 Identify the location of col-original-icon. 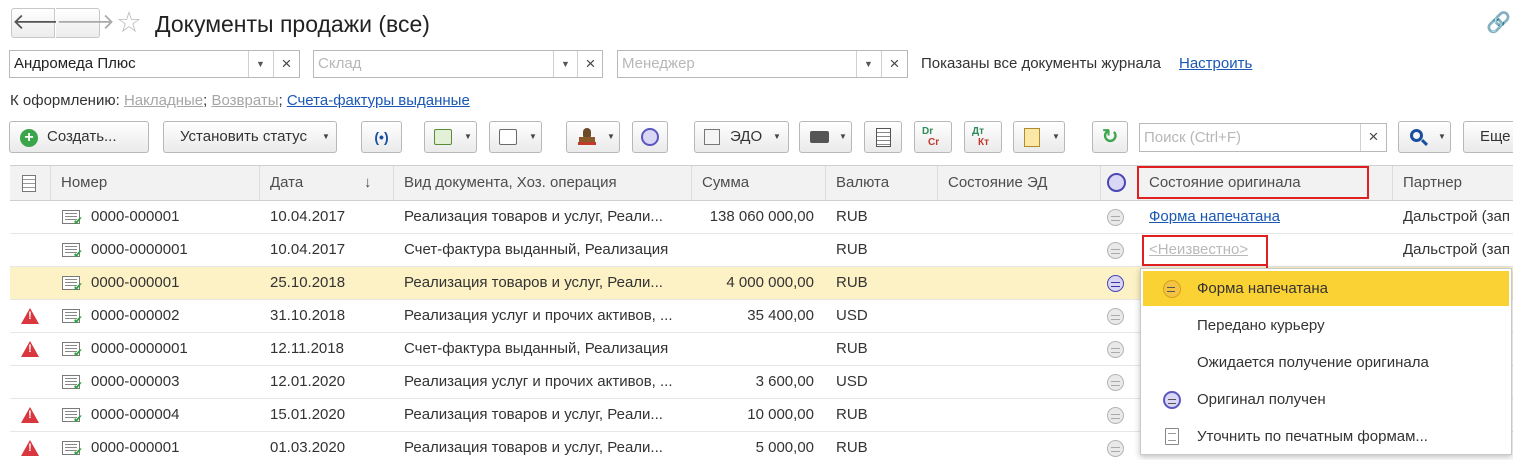
(1120, 183).